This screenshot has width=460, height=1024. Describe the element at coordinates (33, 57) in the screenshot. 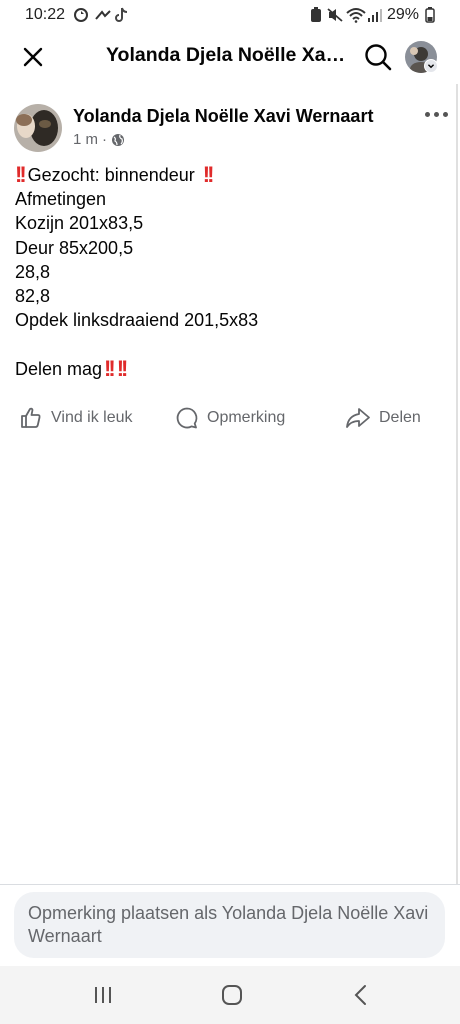

I see `close-icon` at that location.